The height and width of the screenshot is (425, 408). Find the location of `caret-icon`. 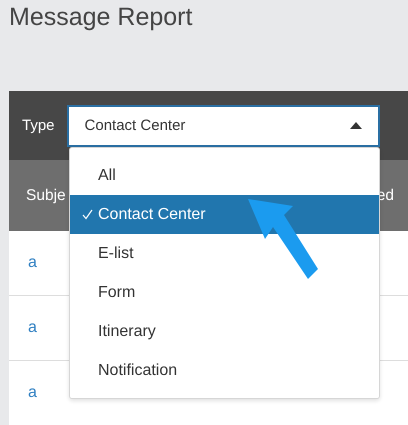

caret-icon is located at coordinates (356, 125).